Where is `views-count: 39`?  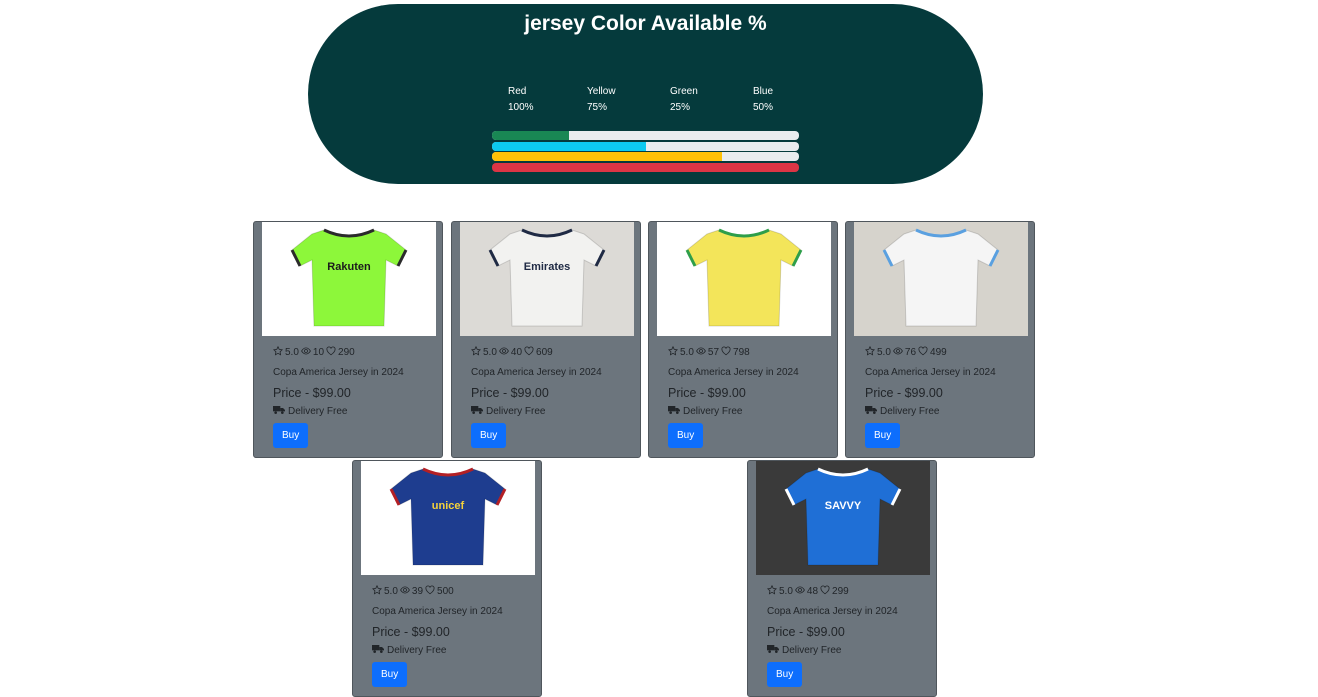
views-count: 39 is located at coordinates (417, 591).